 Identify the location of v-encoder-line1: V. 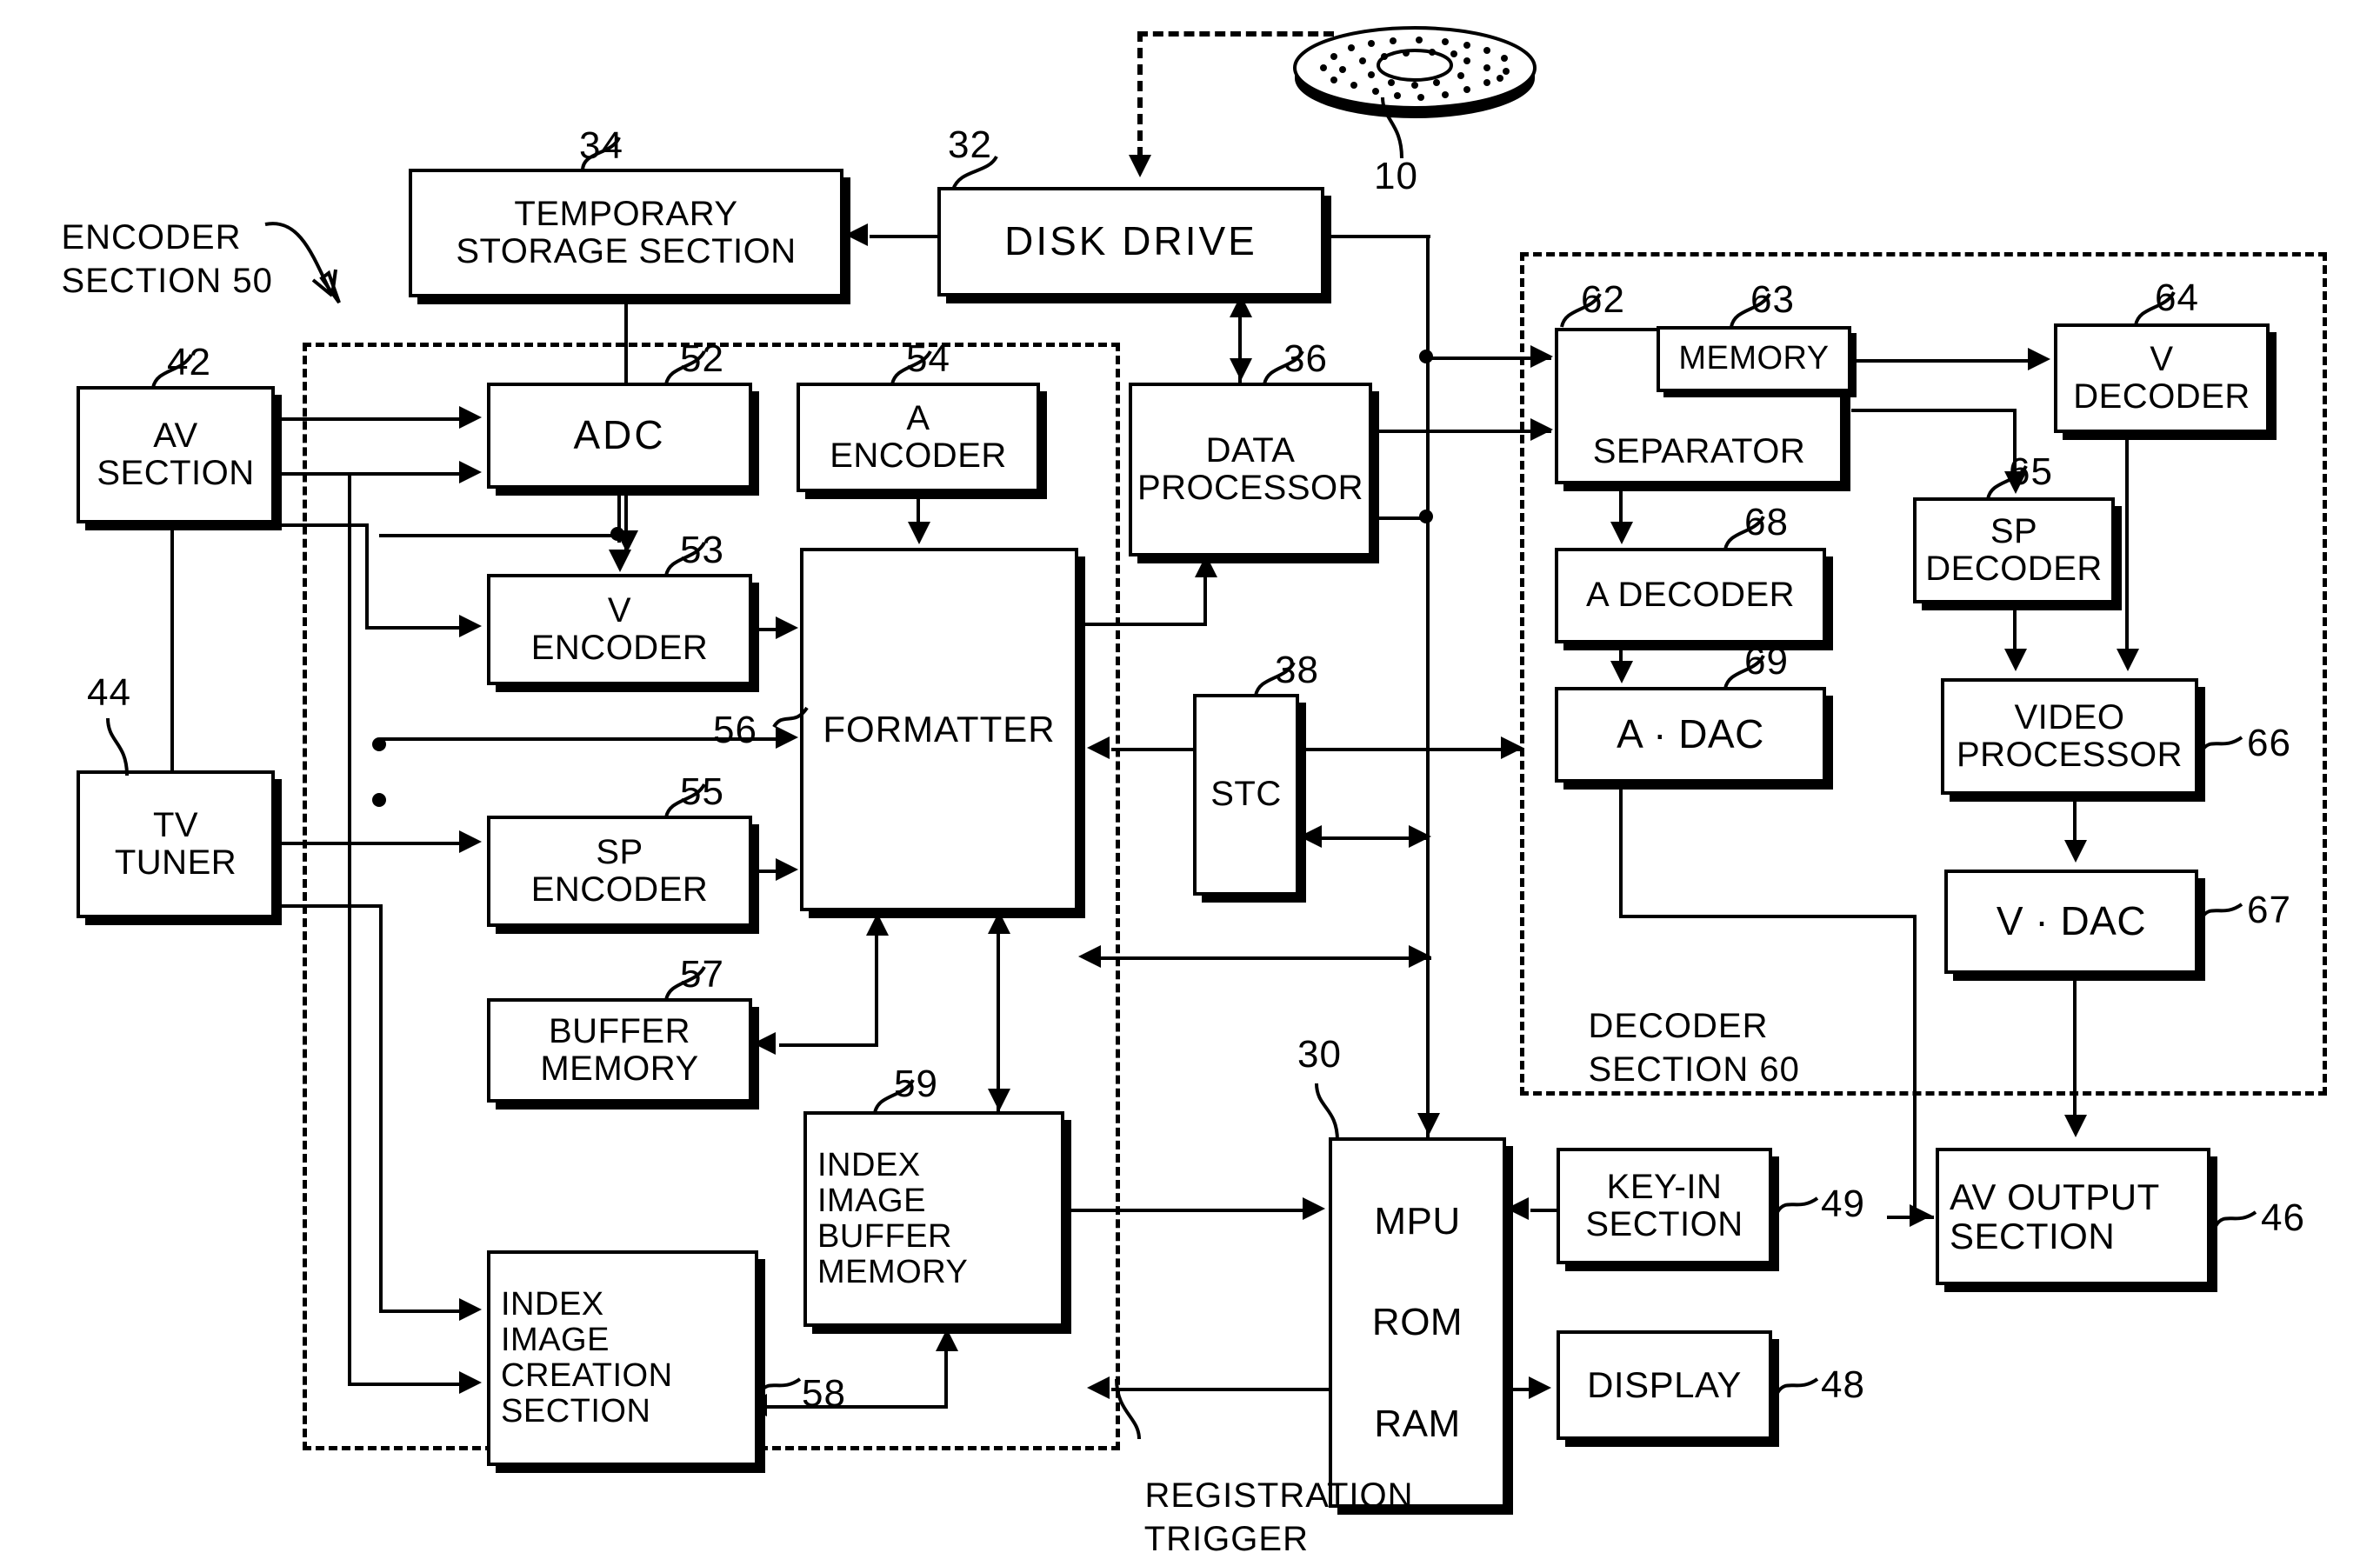
(619, 610).